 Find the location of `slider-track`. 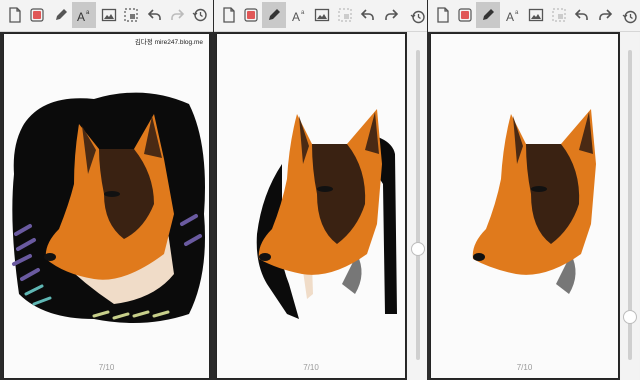

slider-track is located at coordinates (418, 205).